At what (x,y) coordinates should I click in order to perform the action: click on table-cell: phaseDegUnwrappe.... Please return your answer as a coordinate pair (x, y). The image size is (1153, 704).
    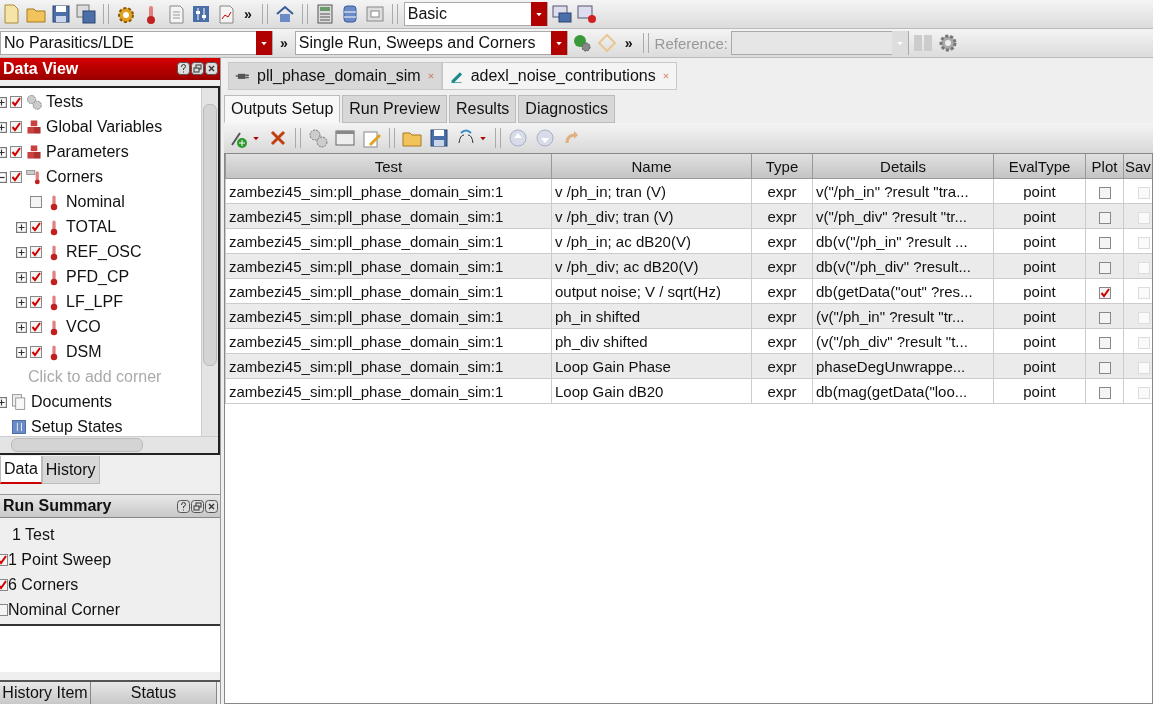
    Looking at the image, I should click on (903, 366).